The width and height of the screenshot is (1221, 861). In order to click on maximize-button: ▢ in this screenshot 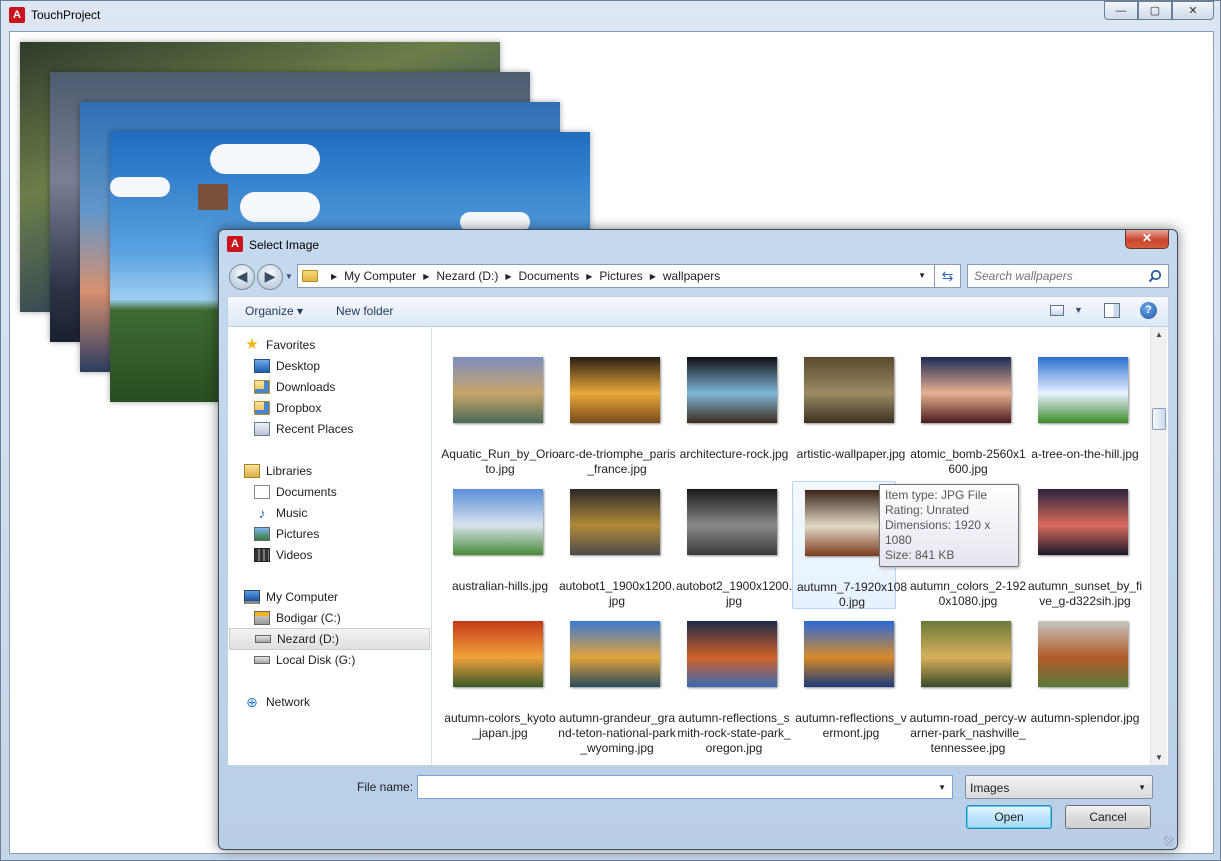, I will do `click(1155, 10)`.